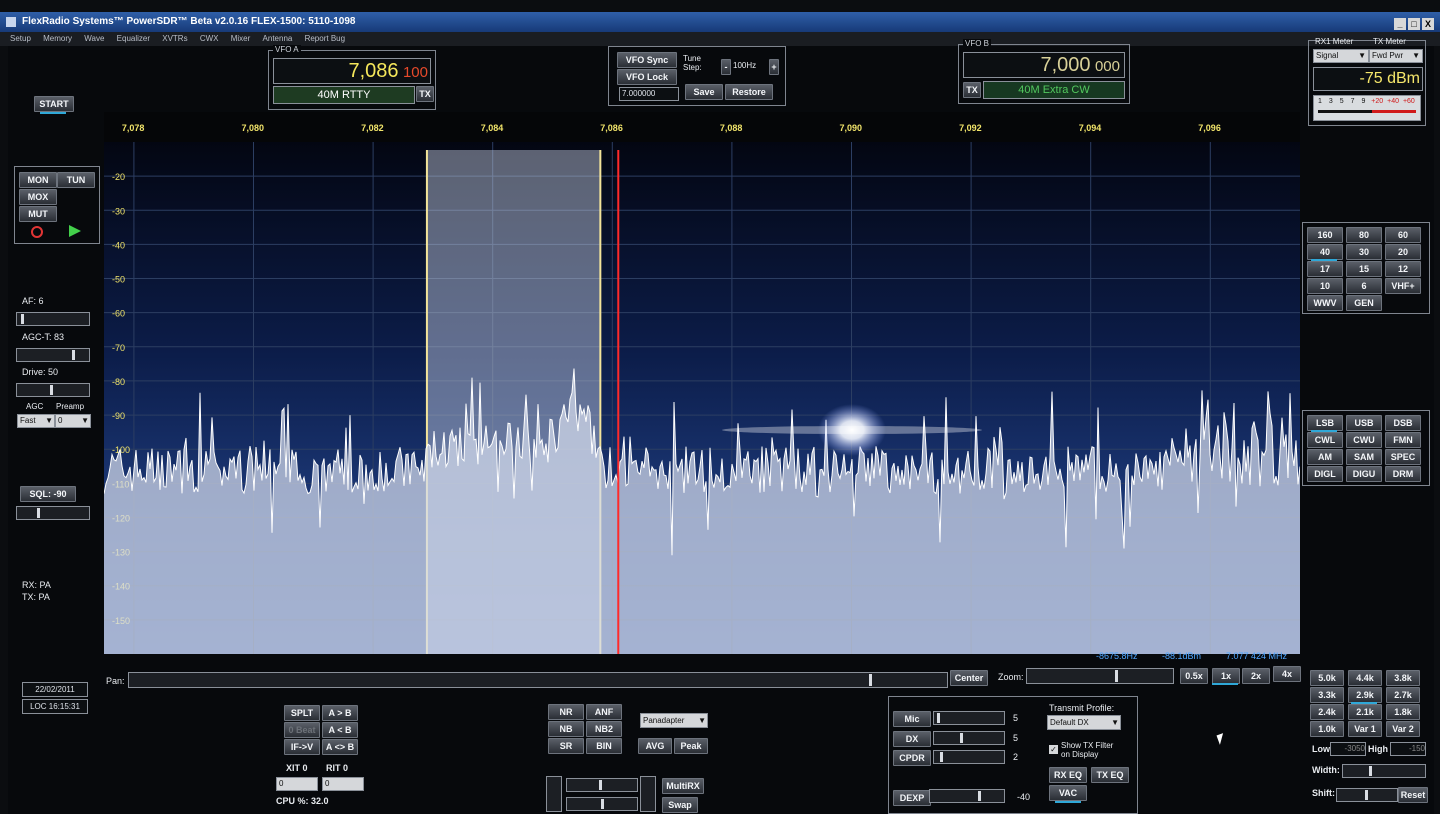  What do you see at coordinates (912, 758) in the screenshot?
I see `cpdr-button: CPDR` at bounding box center [912, 758].